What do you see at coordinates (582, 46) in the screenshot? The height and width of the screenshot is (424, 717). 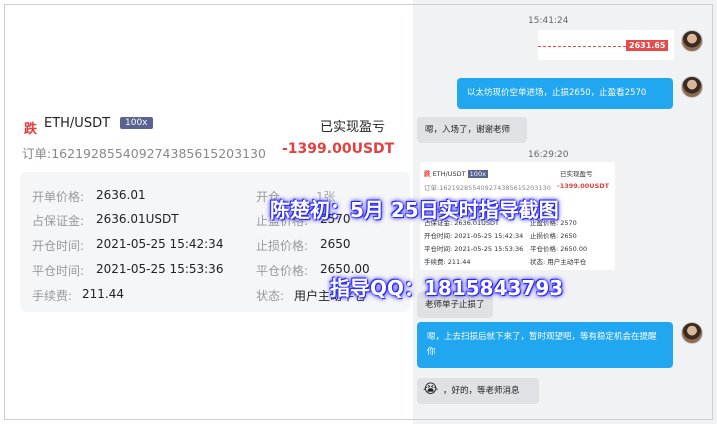 I see `price-line` at bounding box center [582, 46].